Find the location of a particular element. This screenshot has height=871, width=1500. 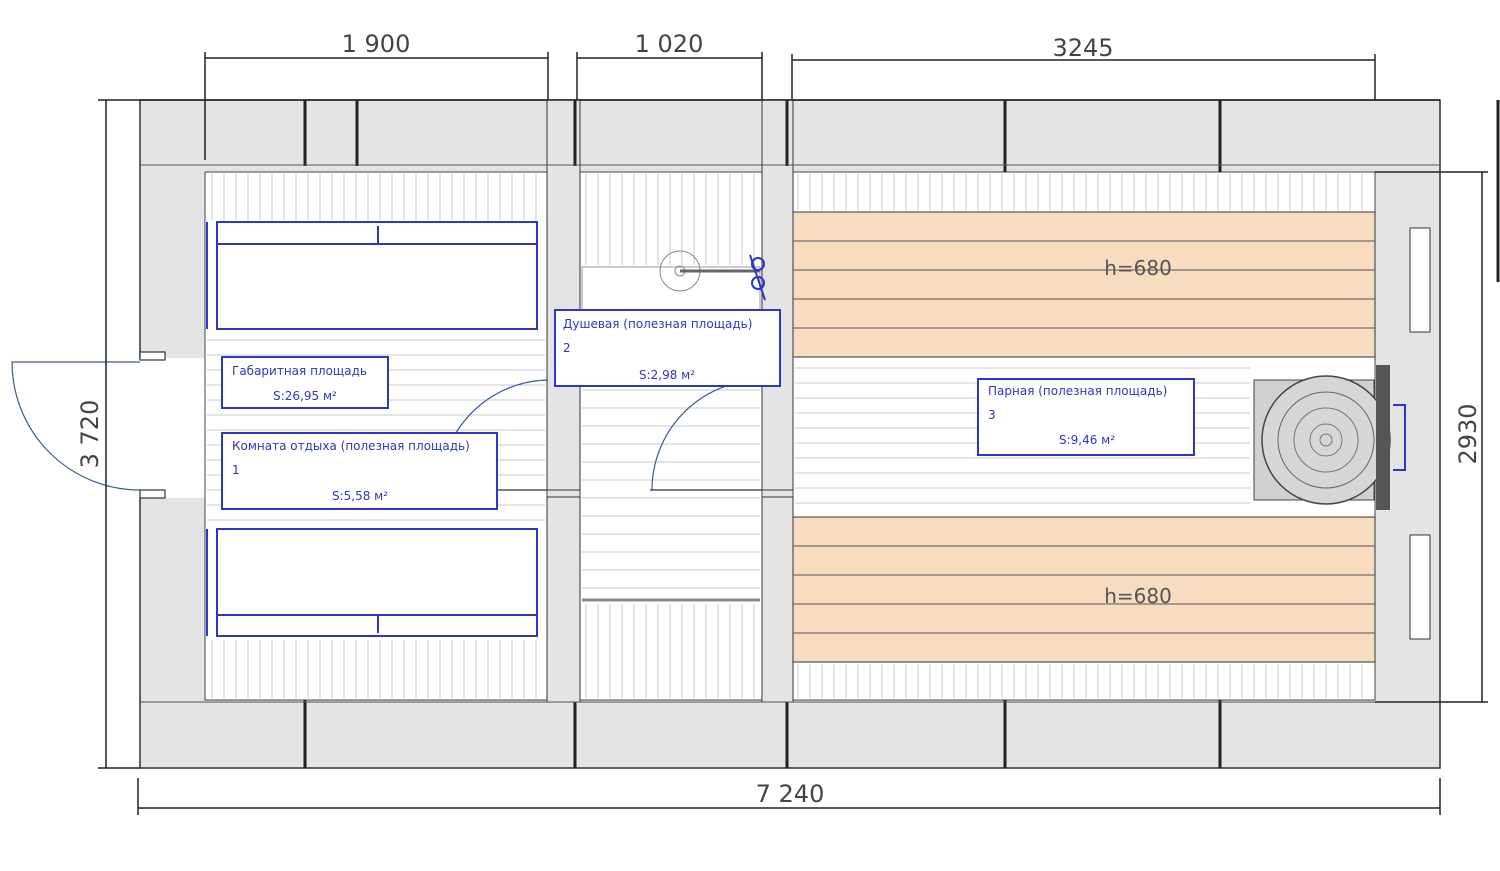

dim-bottom-total: 7 240 is located at coordinates (790, 794).